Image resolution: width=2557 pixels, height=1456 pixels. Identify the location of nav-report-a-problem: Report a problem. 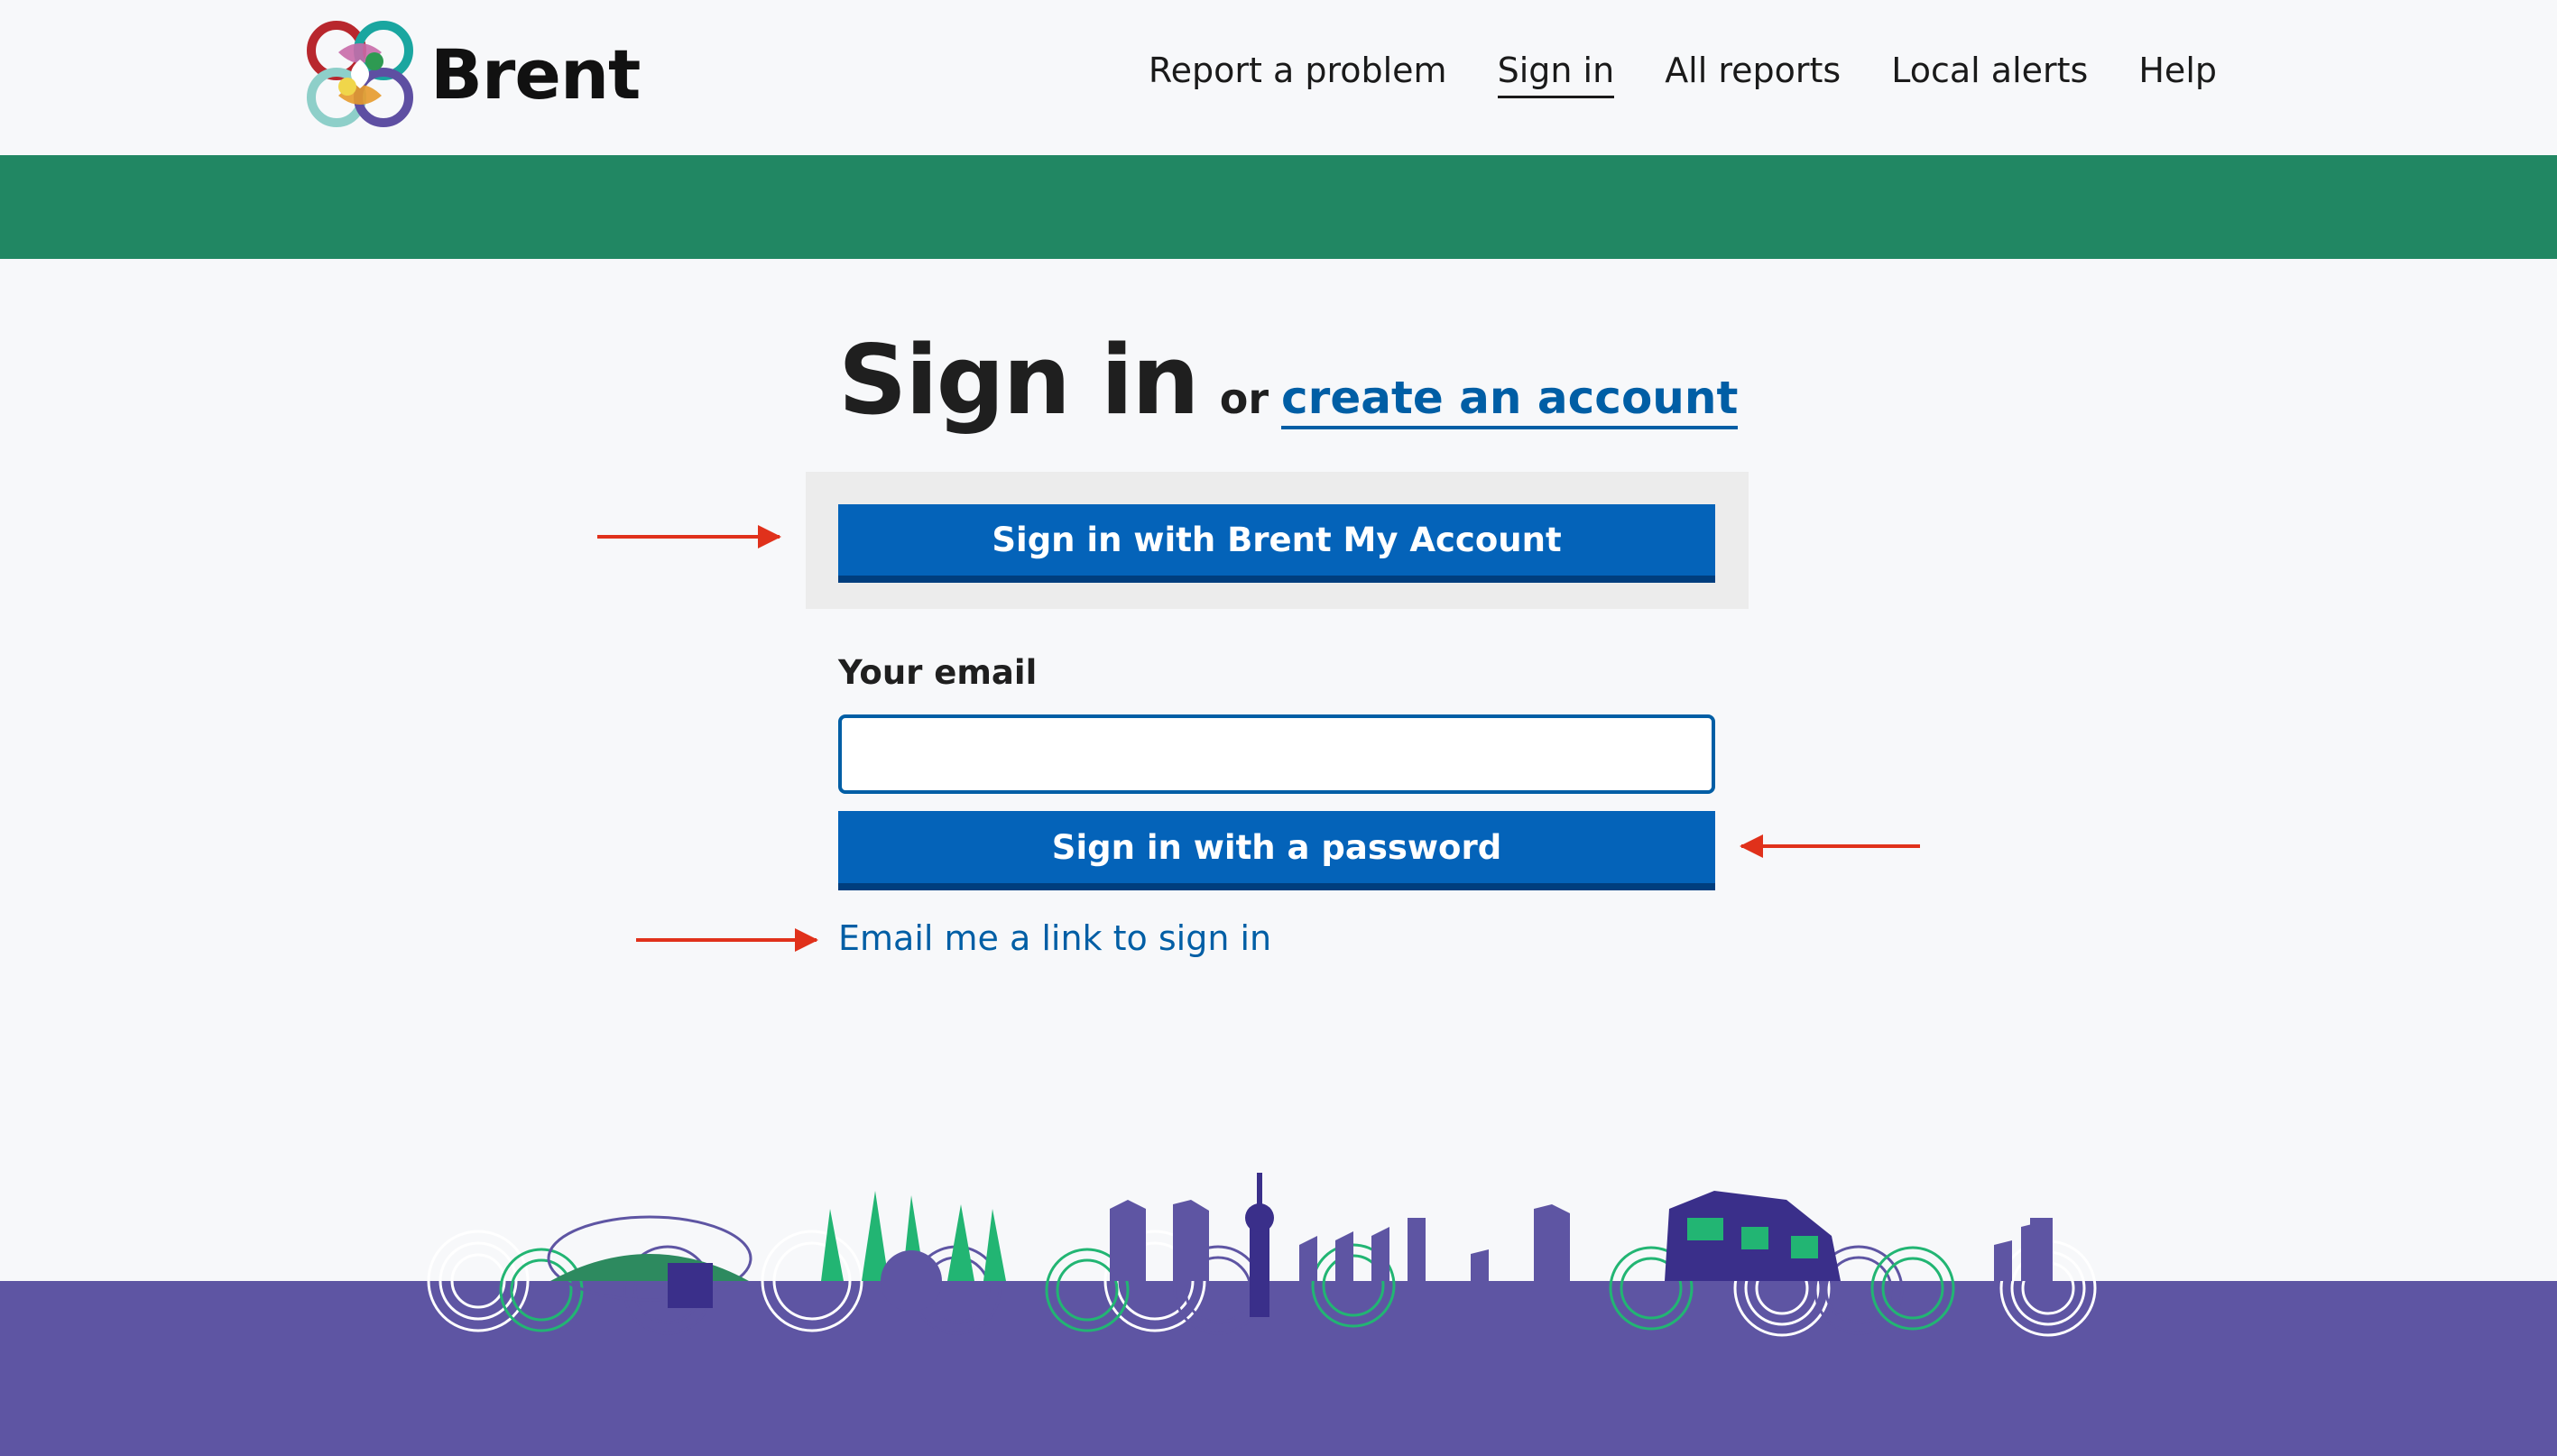
(1298, 74).